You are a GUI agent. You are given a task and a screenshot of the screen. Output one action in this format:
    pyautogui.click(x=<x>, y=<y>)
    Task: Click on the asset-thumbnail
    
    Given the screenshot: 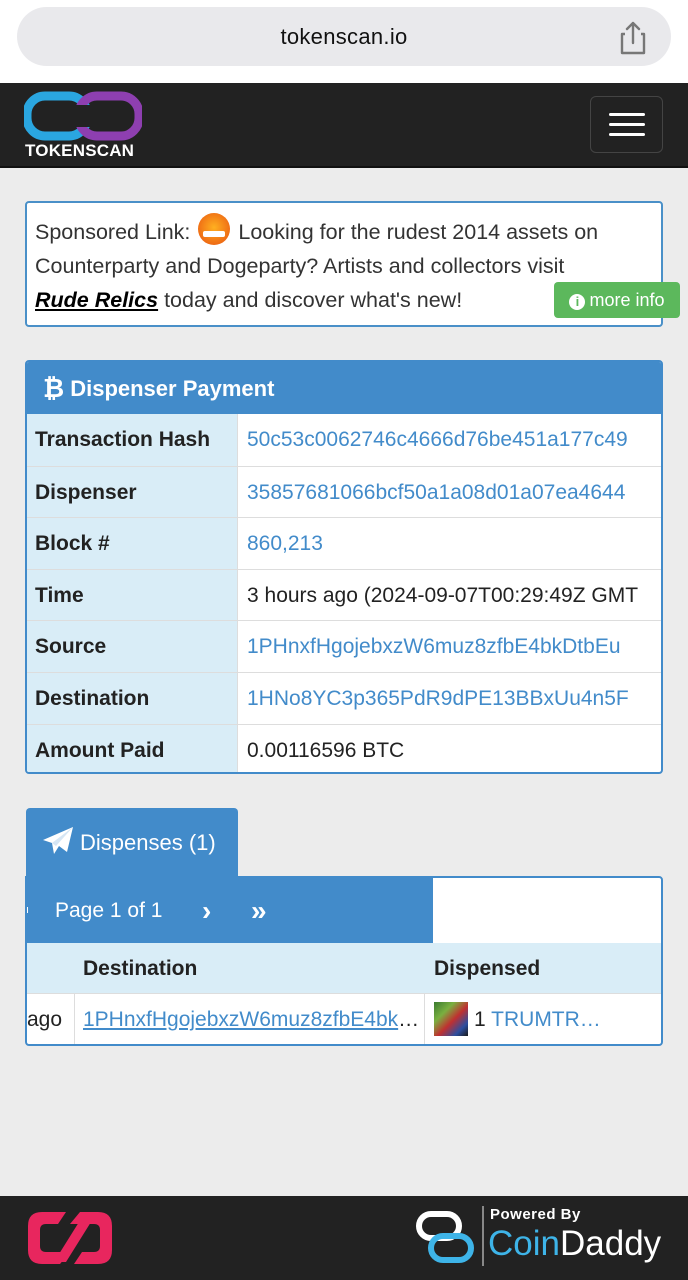 What is the action you would take?
    pyautogui.click(x=451, y=1019)
    